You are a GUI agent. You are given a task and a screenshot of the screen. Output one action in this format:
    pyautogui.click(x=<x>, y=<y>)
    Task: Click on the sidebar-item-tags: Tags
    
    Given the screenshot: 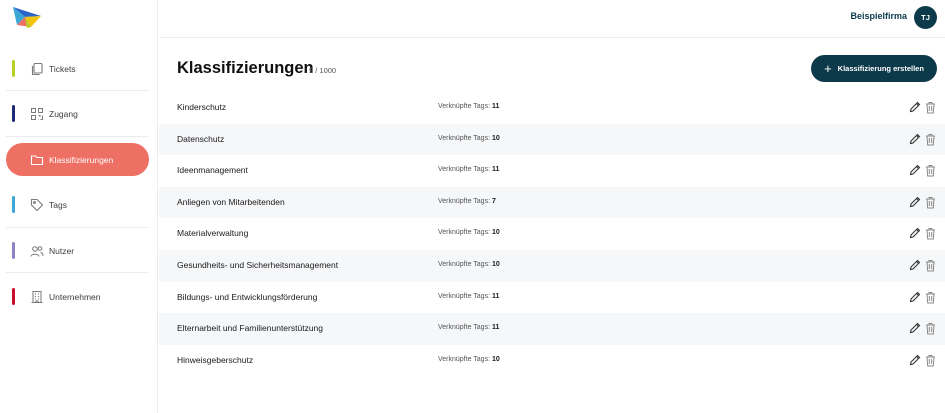 What is the action you would take?
    pyautogui.click(x=79, y=205)
    